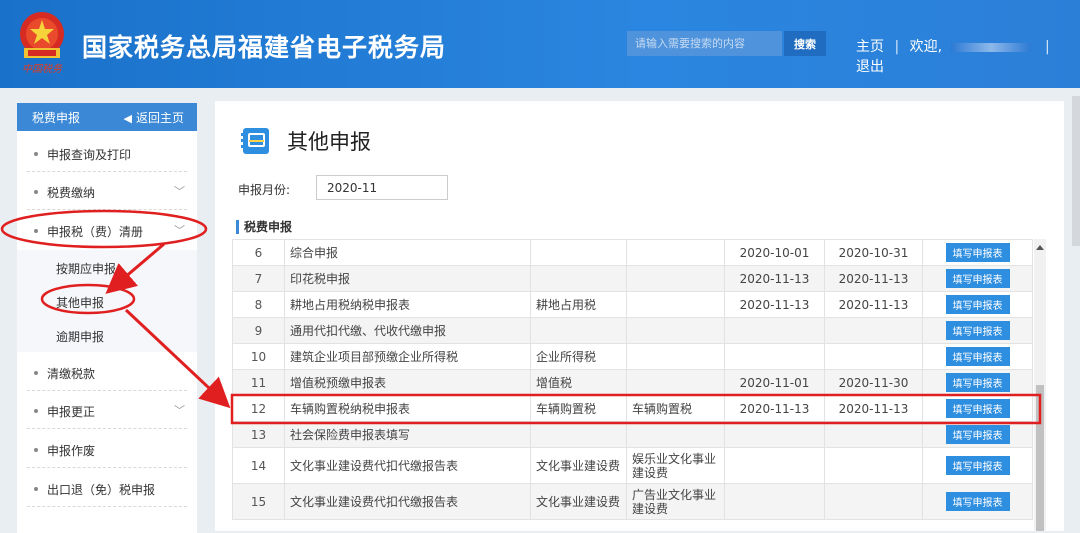 Image resolution: width=1080 pixels, height=533 pixels. Describe the element at coordinates (71, 412) in the screenshot. I see `sidebar-item-label: 申报更正` at that location.